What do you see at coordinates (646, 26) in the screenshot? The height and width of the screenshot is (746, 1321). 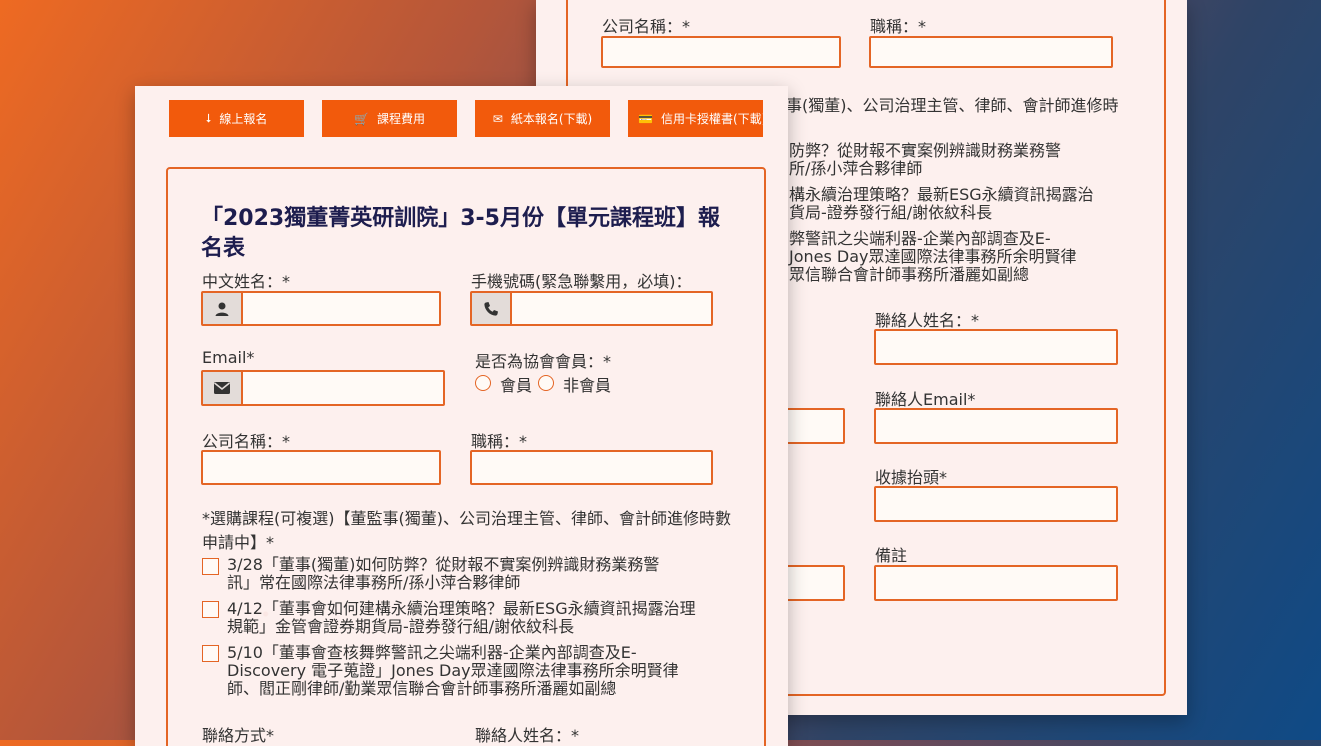 I see `back-company-label: 公司名稱：*` at bounding box center [646, 26].